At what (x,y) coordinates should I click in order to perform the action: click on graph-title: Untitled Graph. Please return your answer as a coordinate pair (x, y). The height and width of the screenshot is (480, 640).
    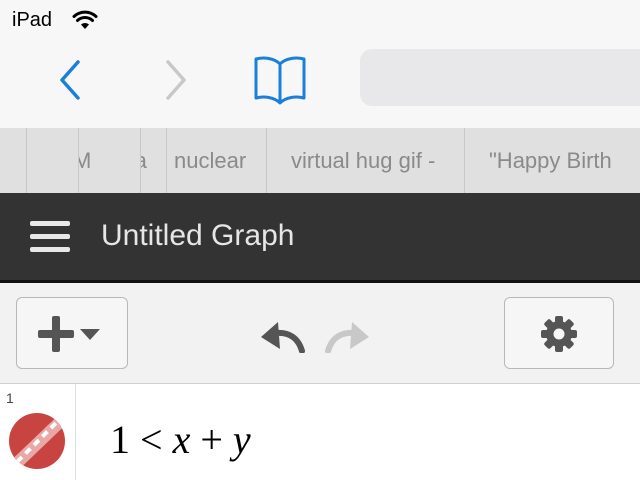
    Looking at the image, I should click on (197, 236).